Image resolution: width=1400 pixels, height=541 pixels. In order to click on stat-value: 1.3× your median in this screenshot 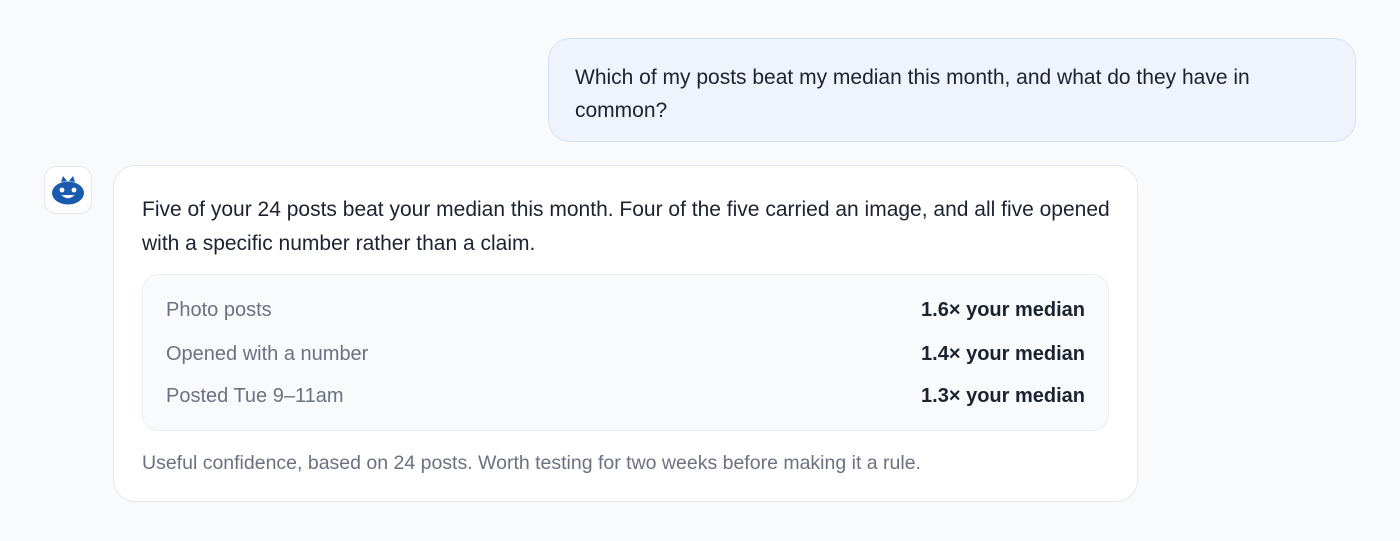, I will do `click(1003, 395)`.